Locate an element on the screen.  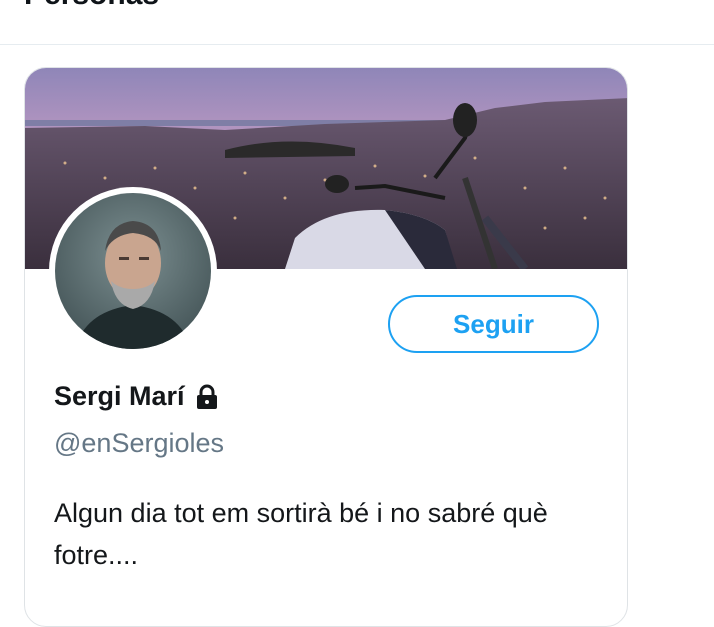
avatar-image is located at coordinates (133, 271).